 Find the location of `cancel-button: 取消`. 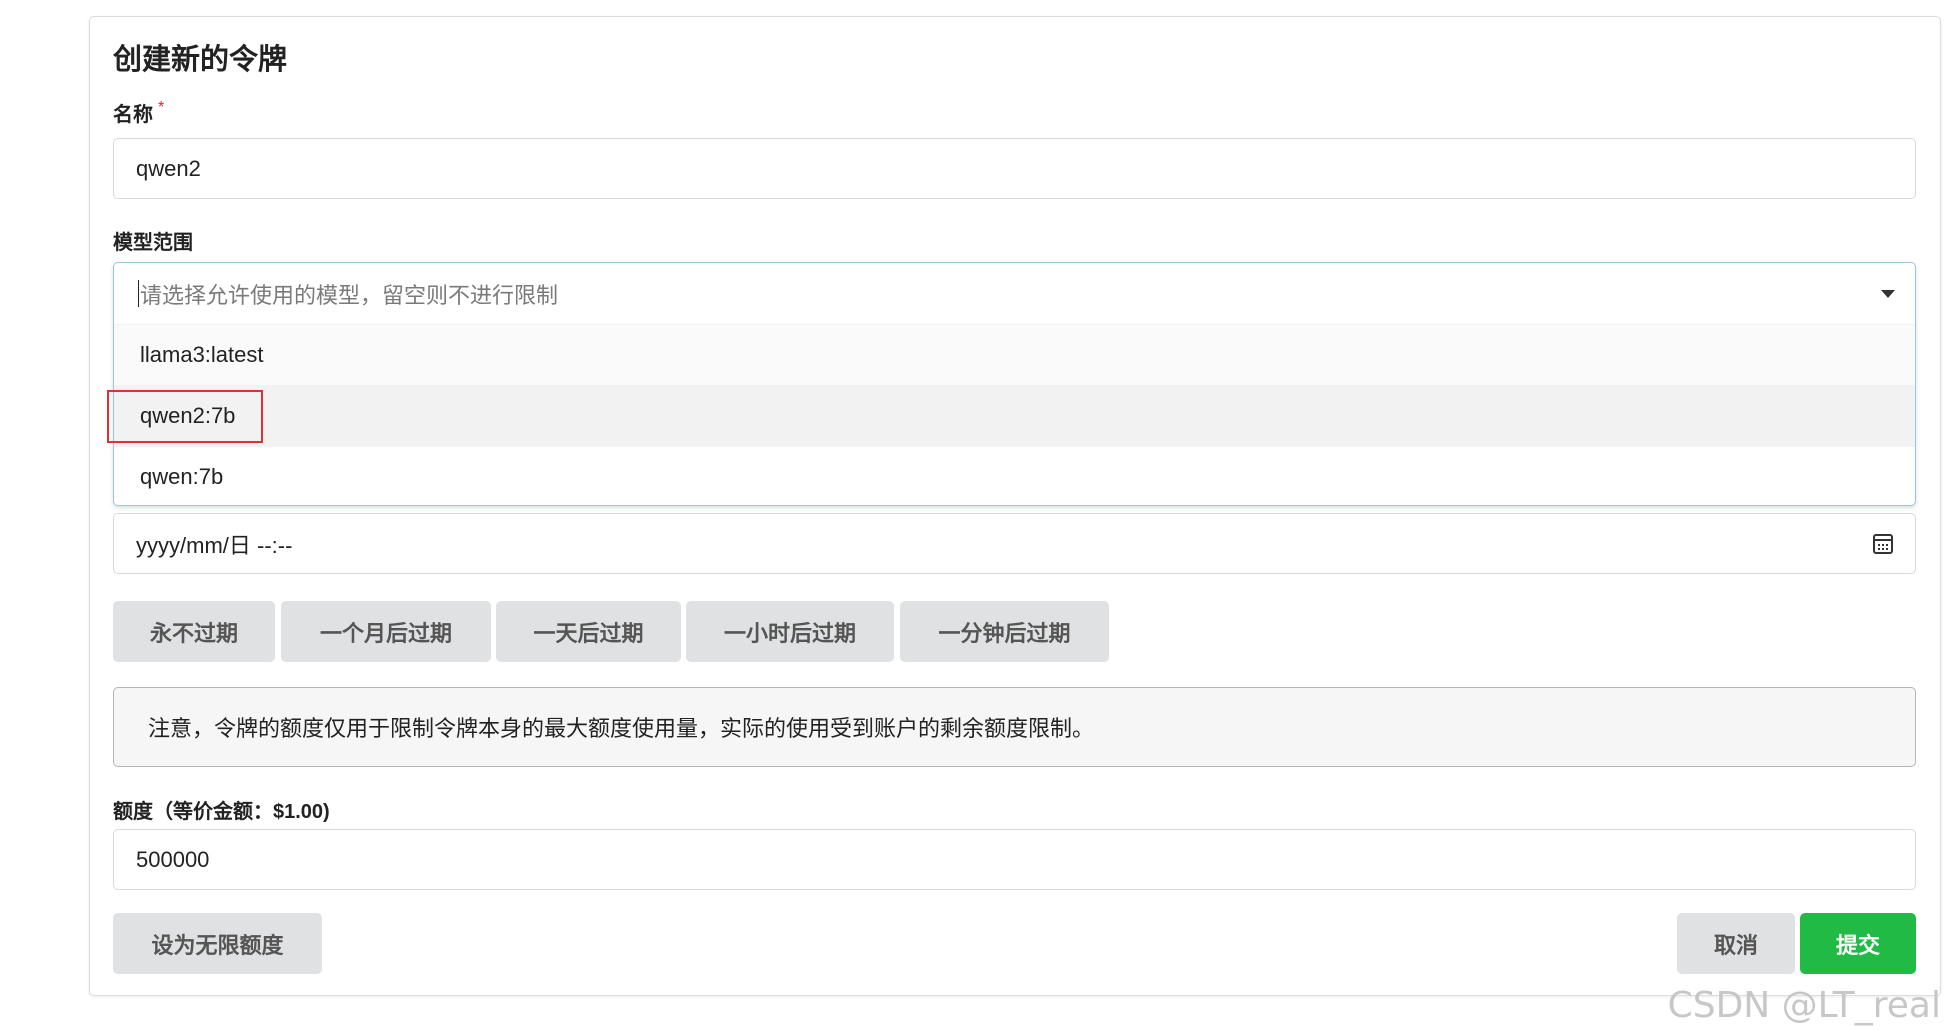

cancel-button: 取消 is located at coordinates (1736, 943).